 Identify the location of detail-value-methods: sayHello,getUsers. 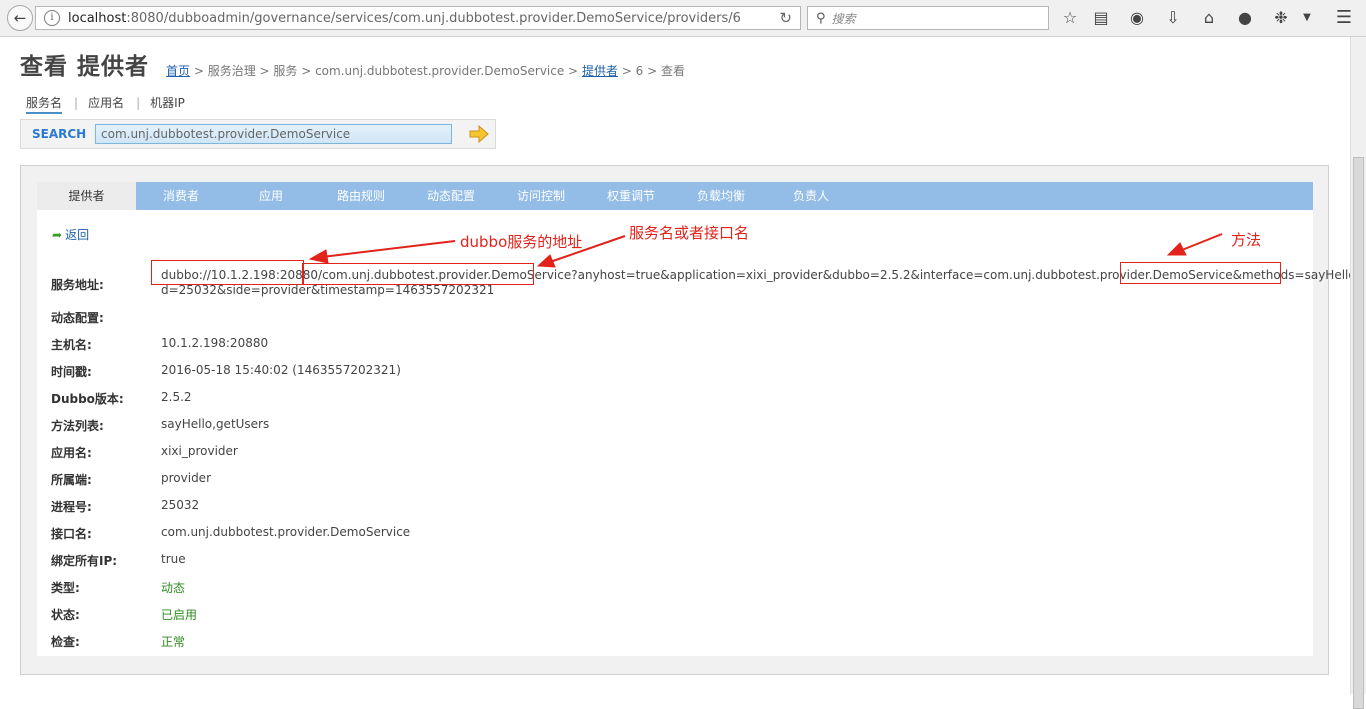
(215, 424).